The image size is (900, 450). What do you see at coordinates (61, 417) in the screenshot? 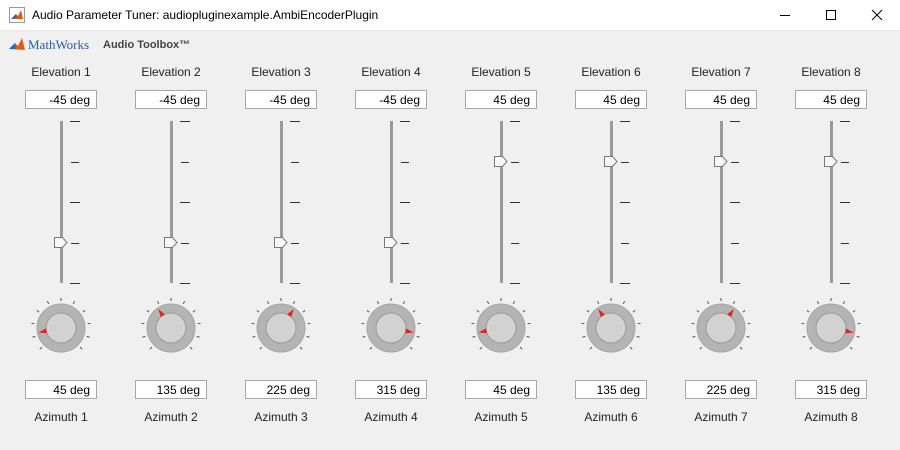
I see `azimuth-label: Azimuth 1` at bounding box center [61, 417].